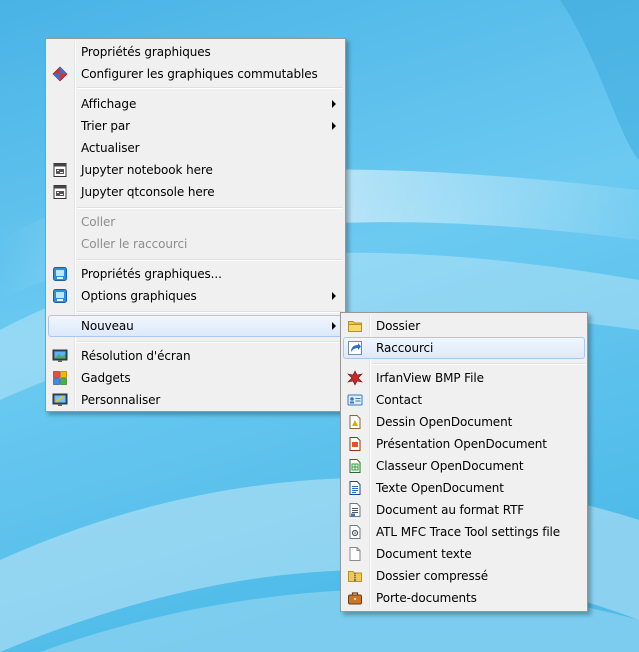  What do you see at coordinates (134, 244) in the screenshot?
I see `menu-item-label: Coller le raccourci` at bounding box center [134, 244].